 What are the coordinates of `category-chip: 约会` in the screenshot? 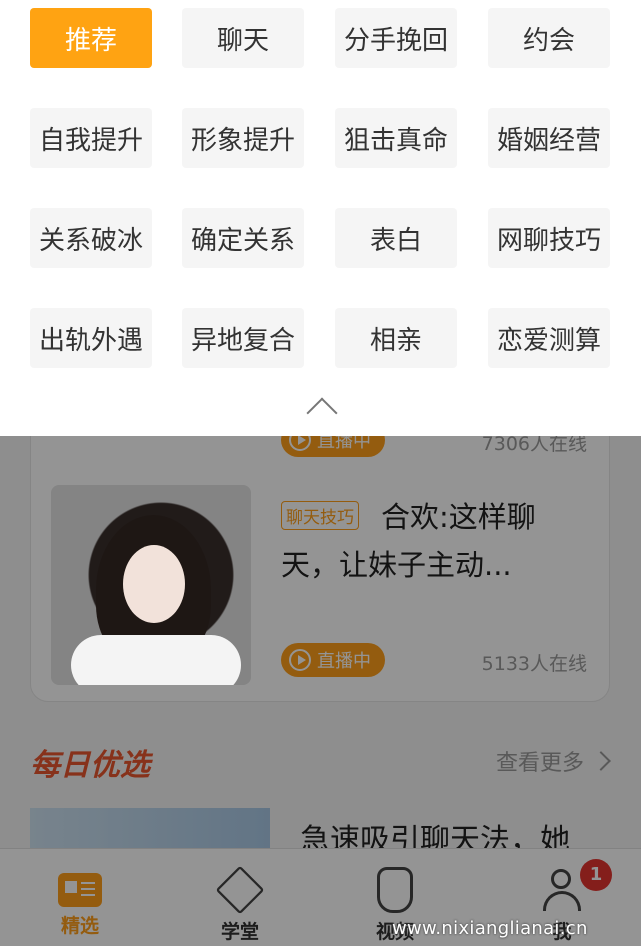 It's located at (549, 38).